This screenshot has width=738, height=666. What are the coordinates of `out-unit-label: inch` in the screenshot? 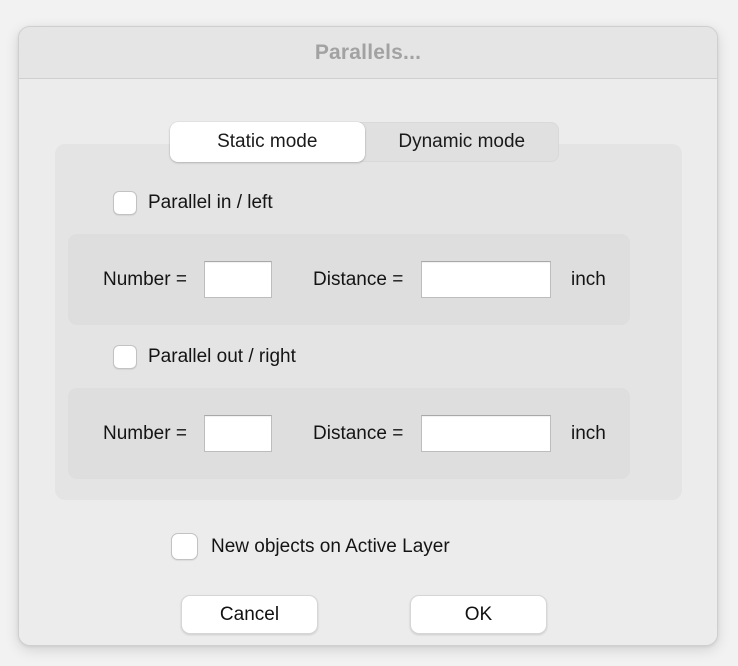 It's located at (588, 433).